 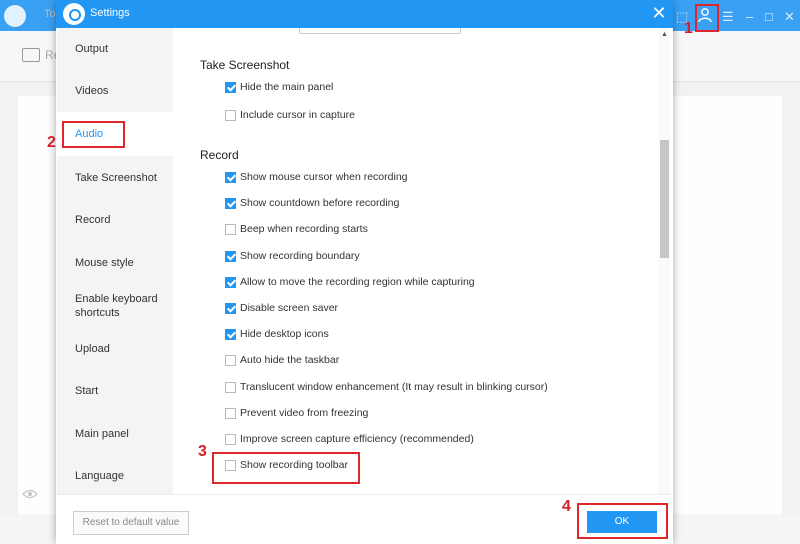 What do you see at coordinates (304, 413) in the screenshot?
I see `option-label: Prevent video from freezing` at bounding box center [304, 413].